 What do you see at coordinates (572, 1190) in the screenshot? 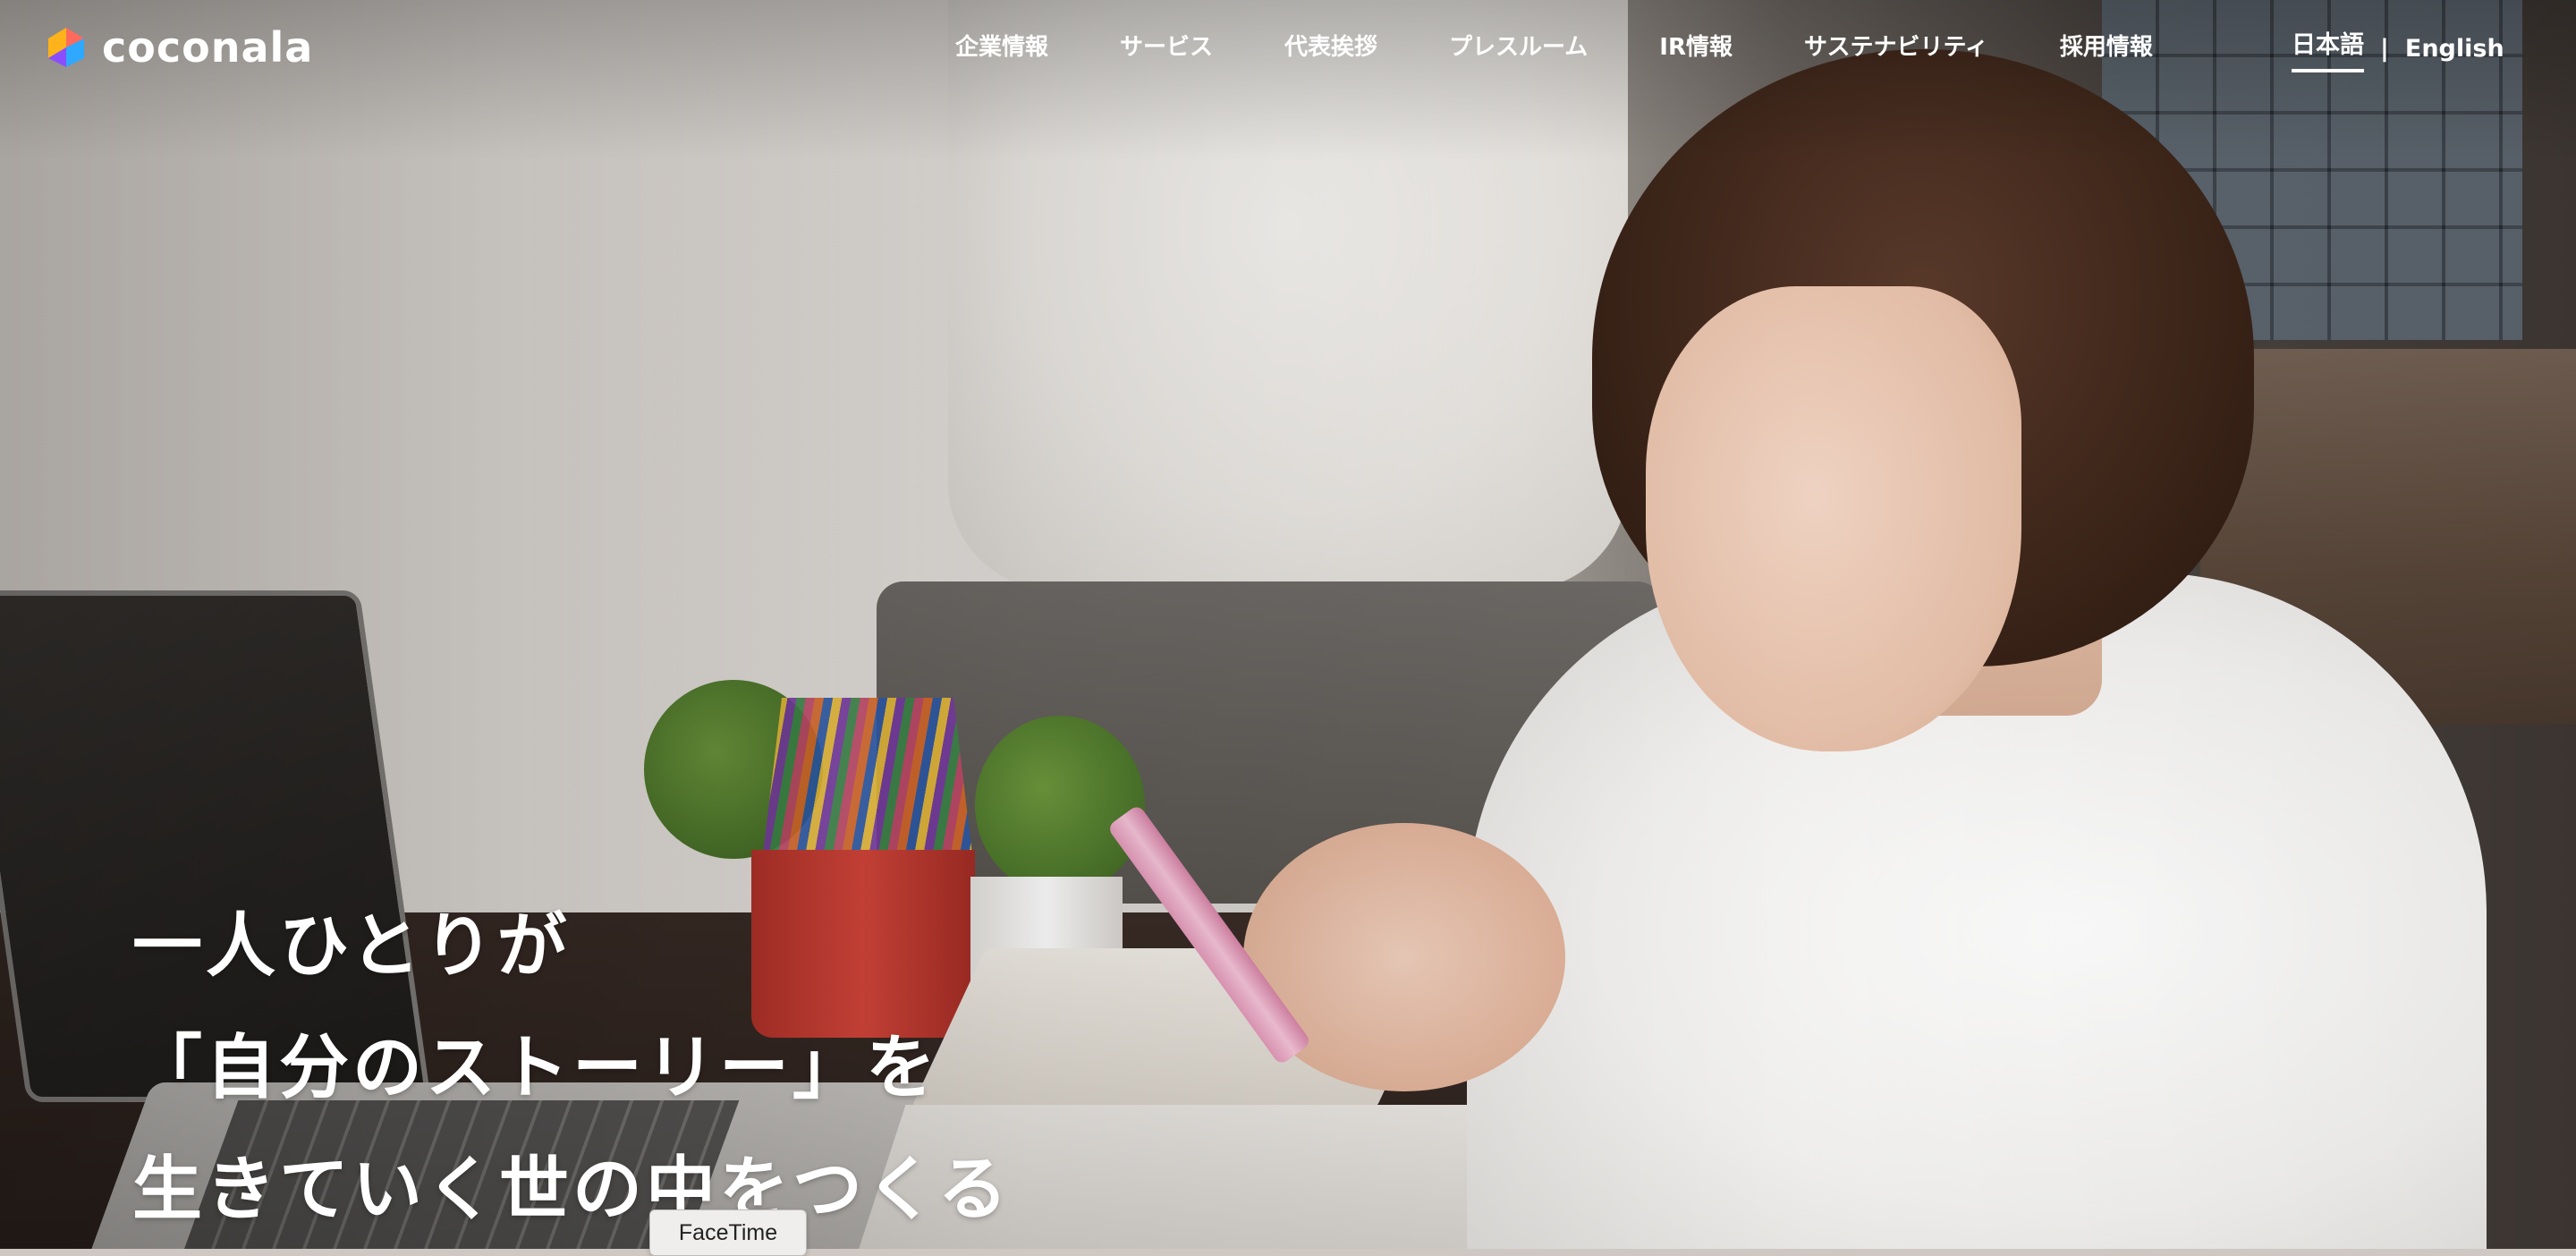
I see `headline-line-3: 生きていく世の中をつくる` at bounding box center [572, 1190].